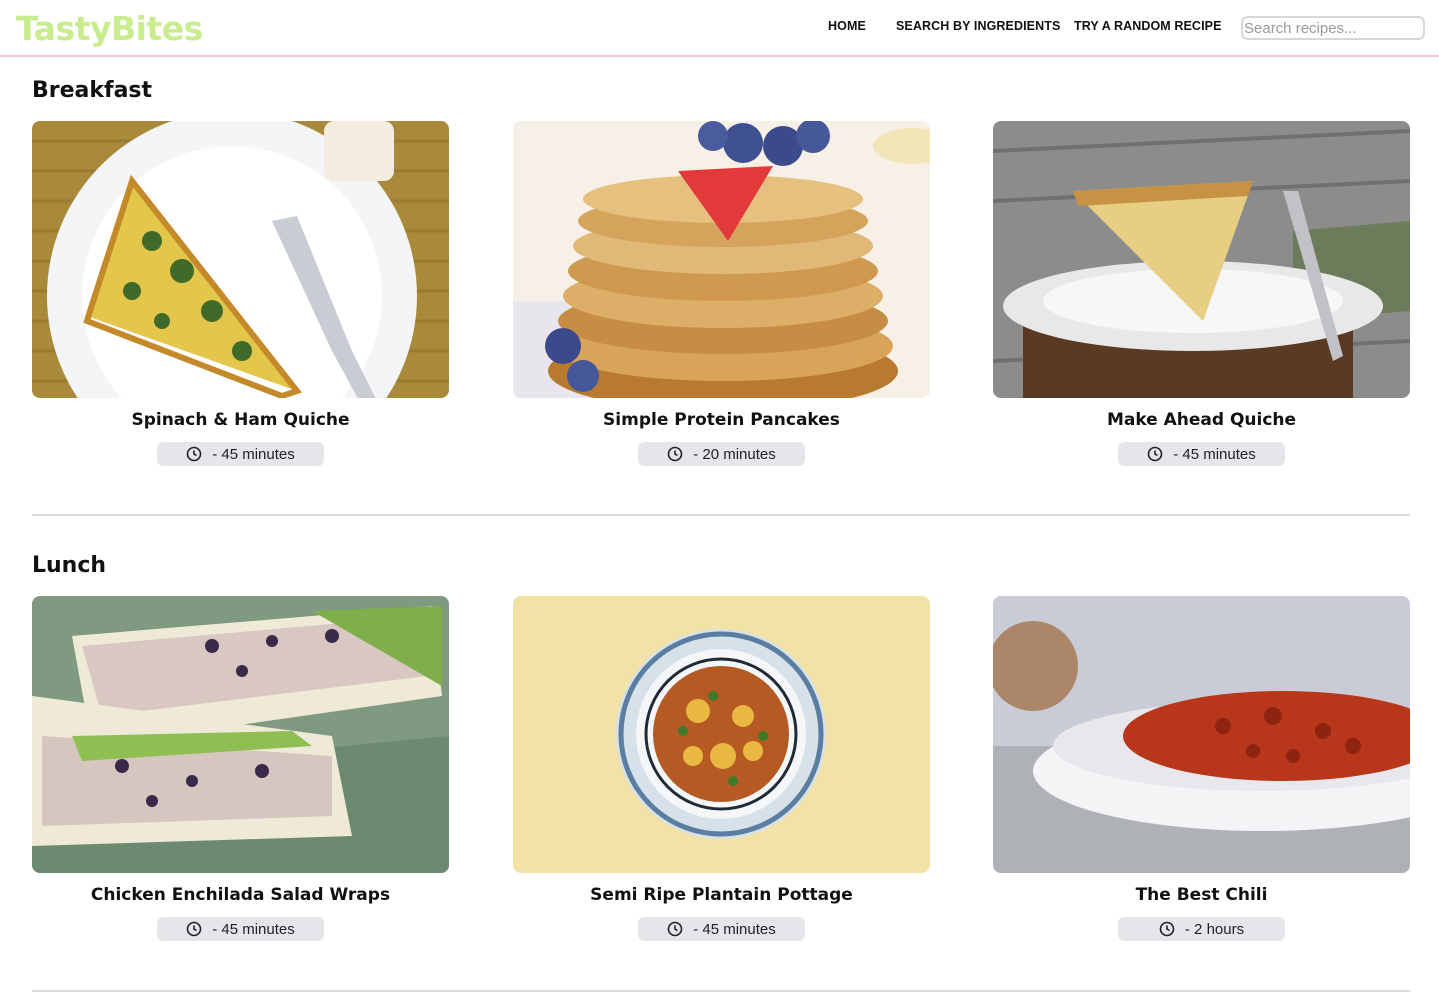  Describe the element at coordinates (1214, 929) in the screenshot. I see `cook-time-text: - 2 hours` at that location.